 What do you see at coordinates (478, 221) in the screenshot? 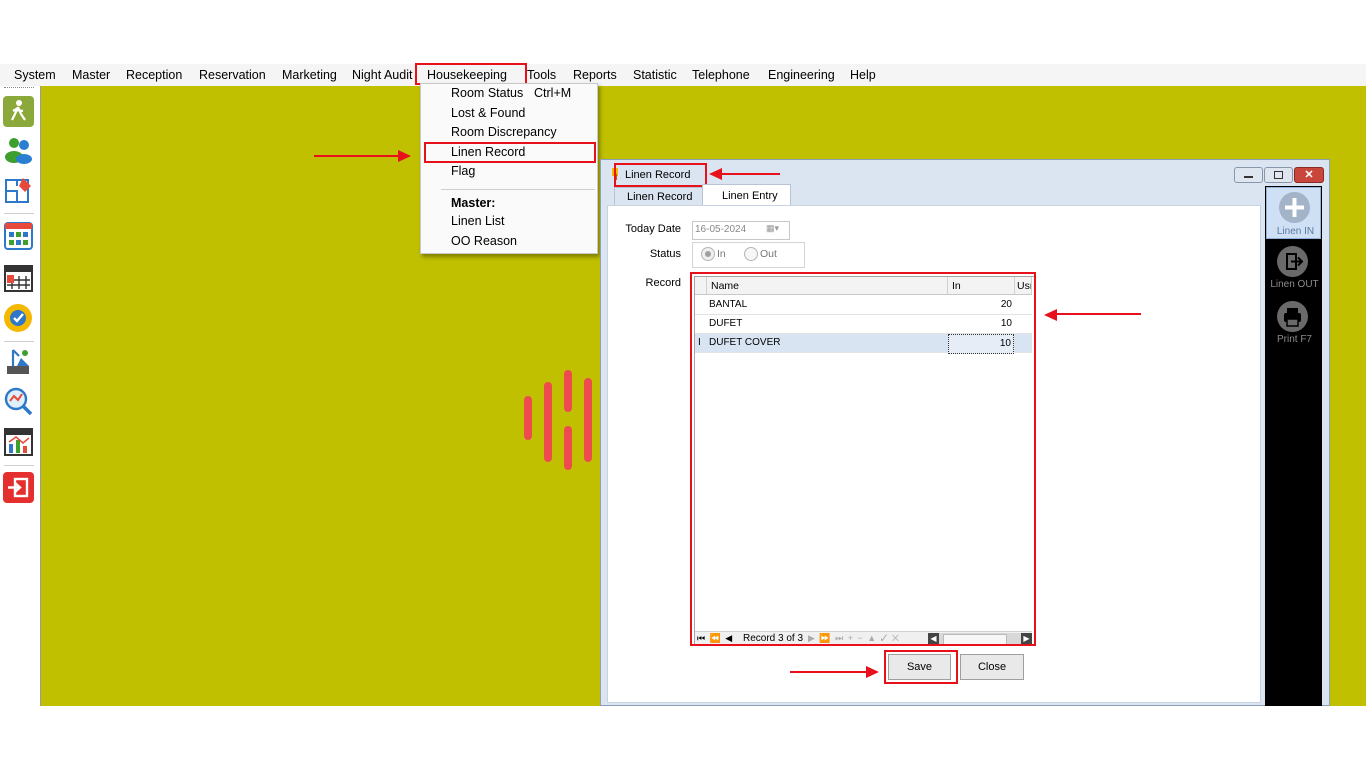
I see `dropdown-item-linen-list: Linen List` at bounding box center [478, 221].